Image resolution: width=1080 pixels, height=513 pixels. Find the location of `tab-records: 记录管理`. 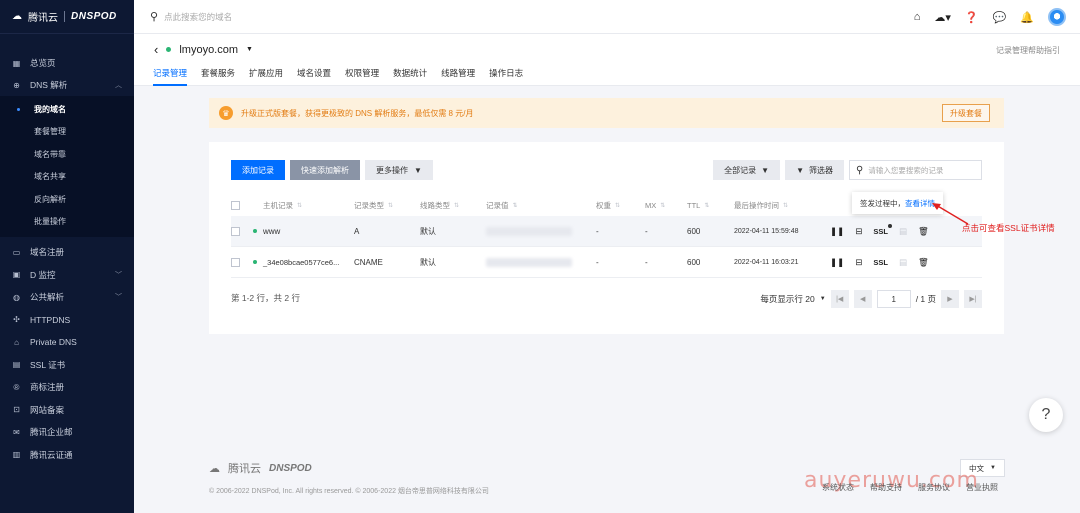

tab-records: 记录管理 is located at coordinates (170, 76).